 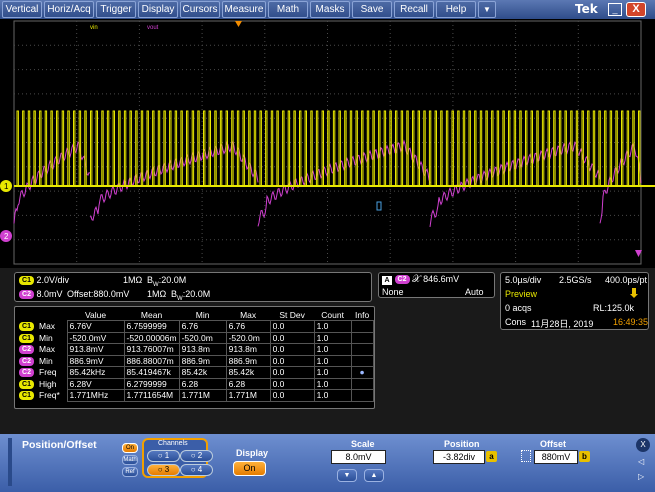 I want to click on menu-vertical: Vertical, so click(x=22, y=9).